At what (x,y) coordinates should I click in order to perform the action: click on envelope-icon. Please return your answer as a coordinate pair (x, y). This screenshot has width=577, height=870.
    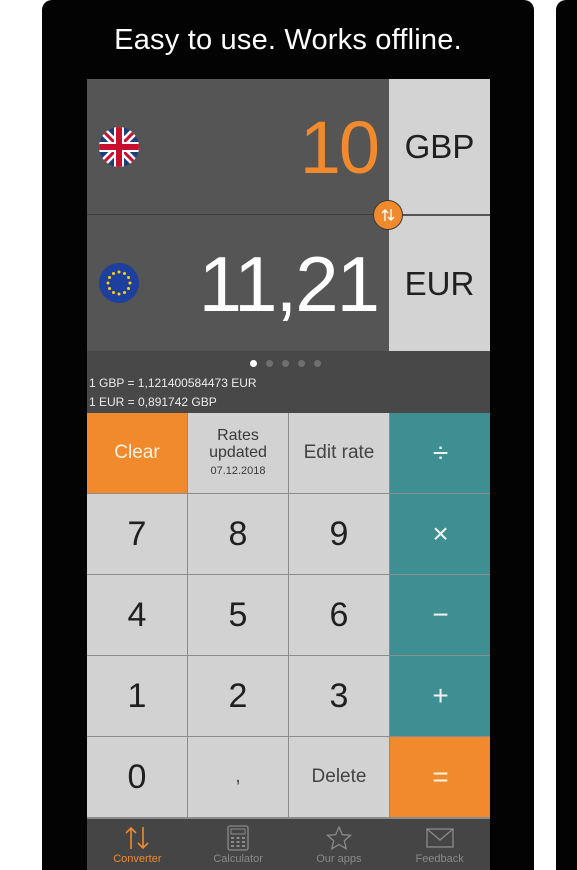
    Looking at the image, I should click on (439, 838).